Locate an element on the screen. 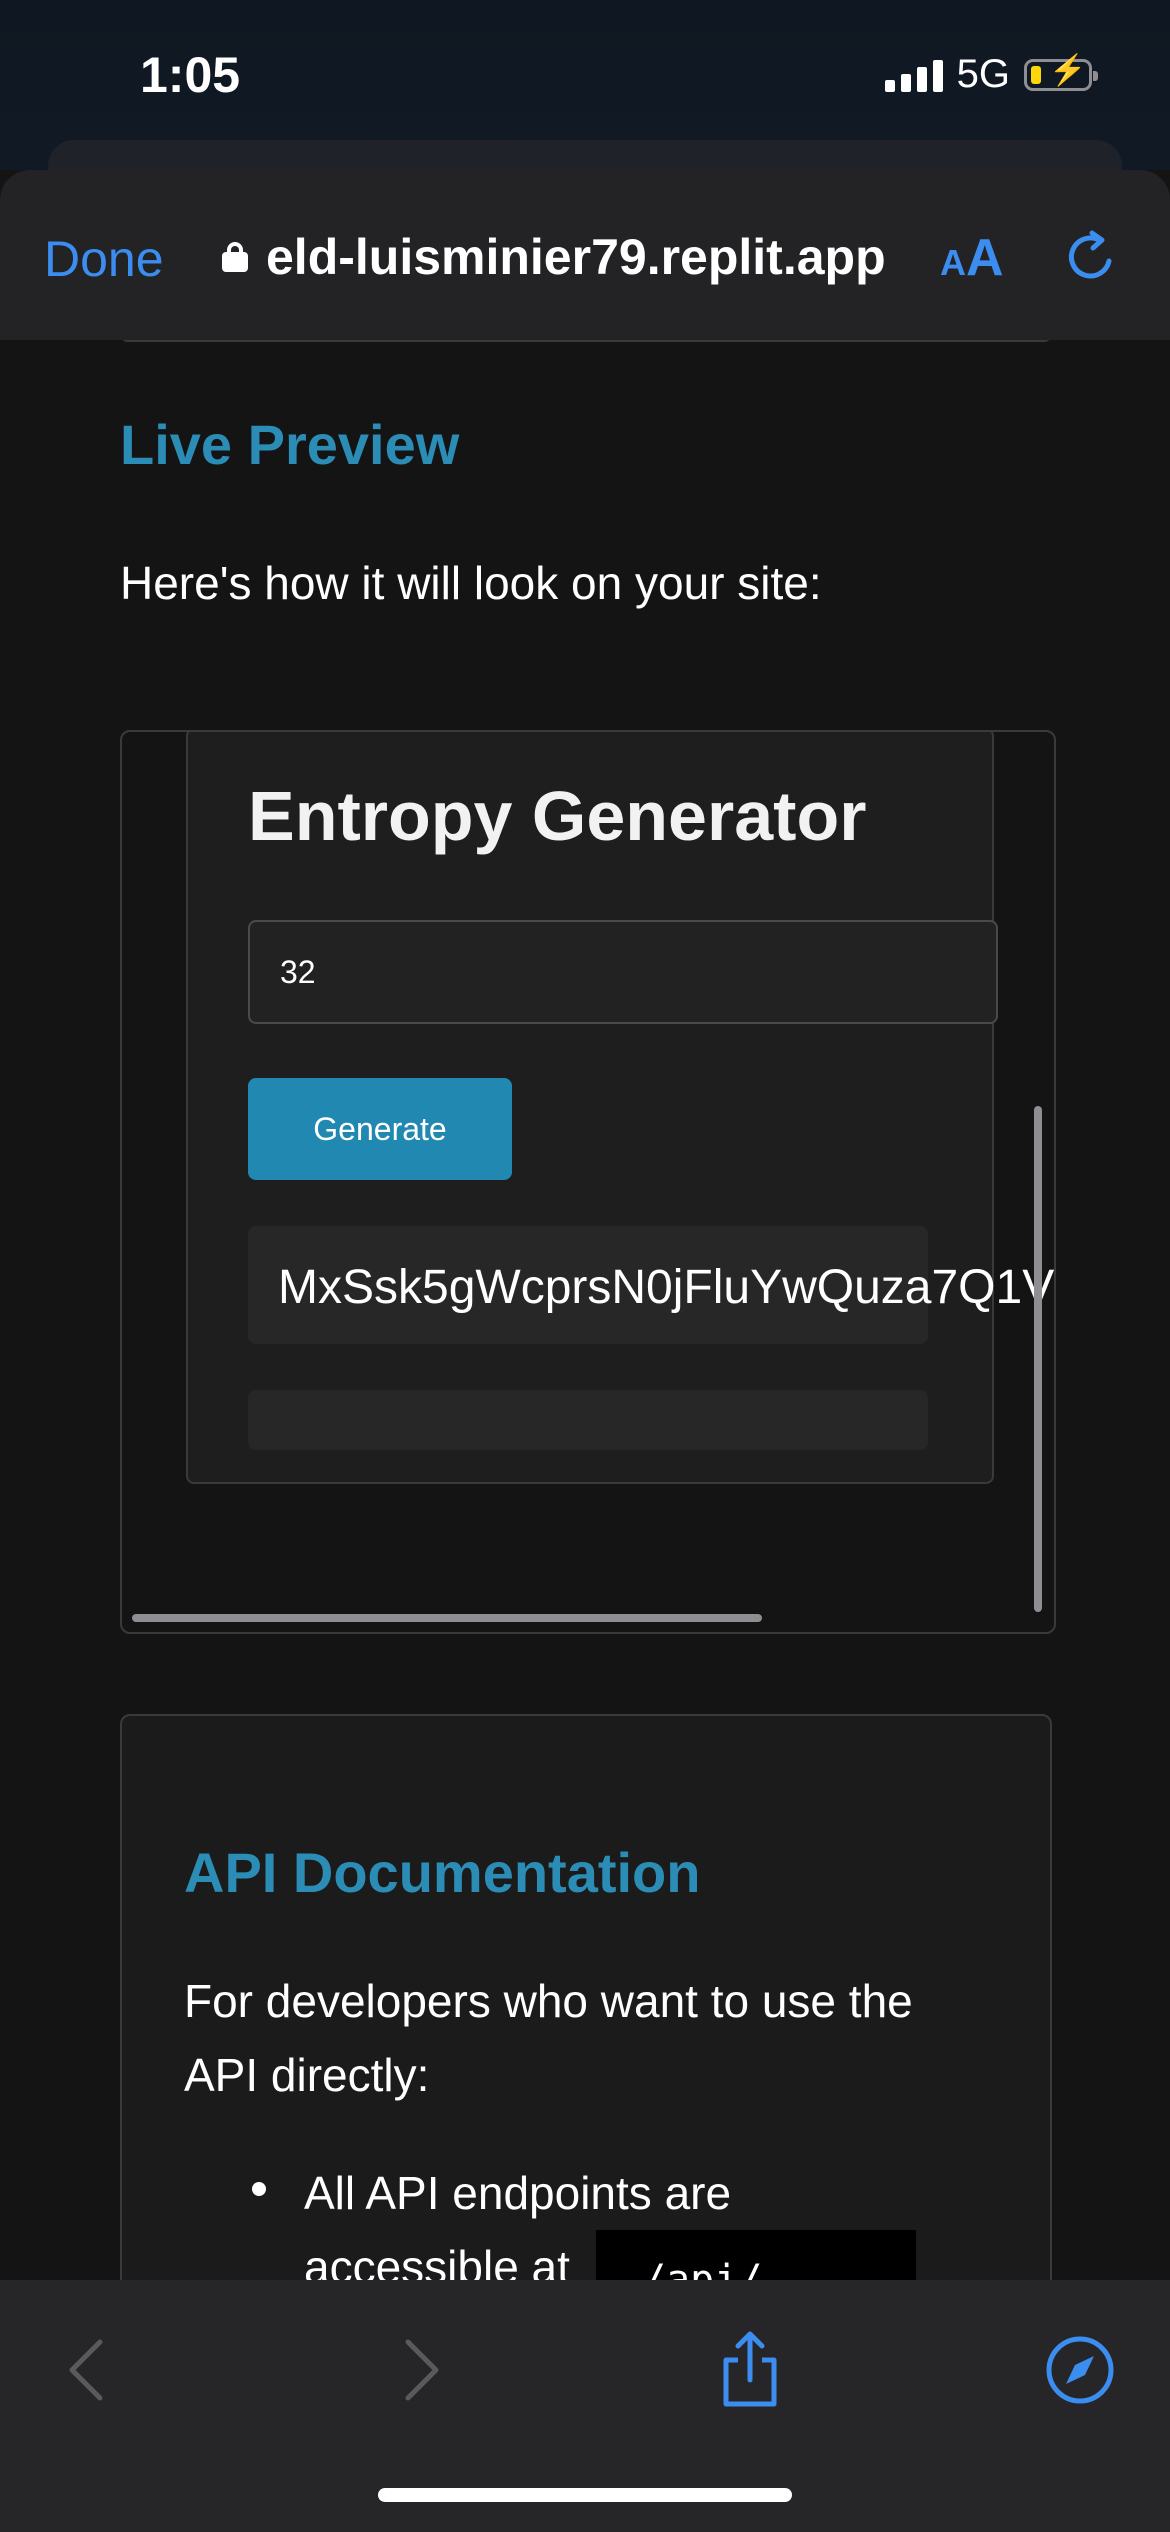  browser-header: Done eld-luisminier79.replit.app AA is located at coordinates (585, 255).